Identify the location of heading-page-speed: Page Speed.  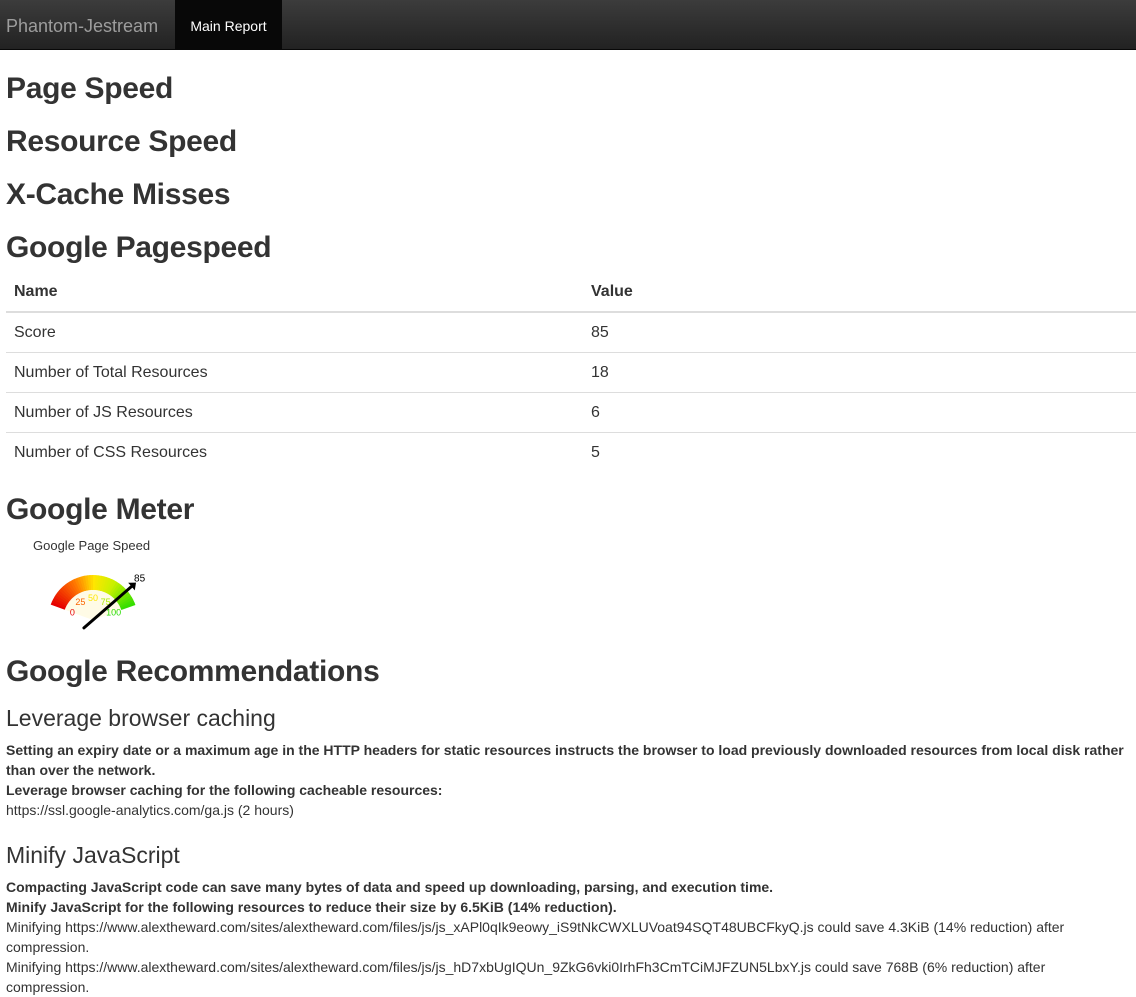
(90, 88).